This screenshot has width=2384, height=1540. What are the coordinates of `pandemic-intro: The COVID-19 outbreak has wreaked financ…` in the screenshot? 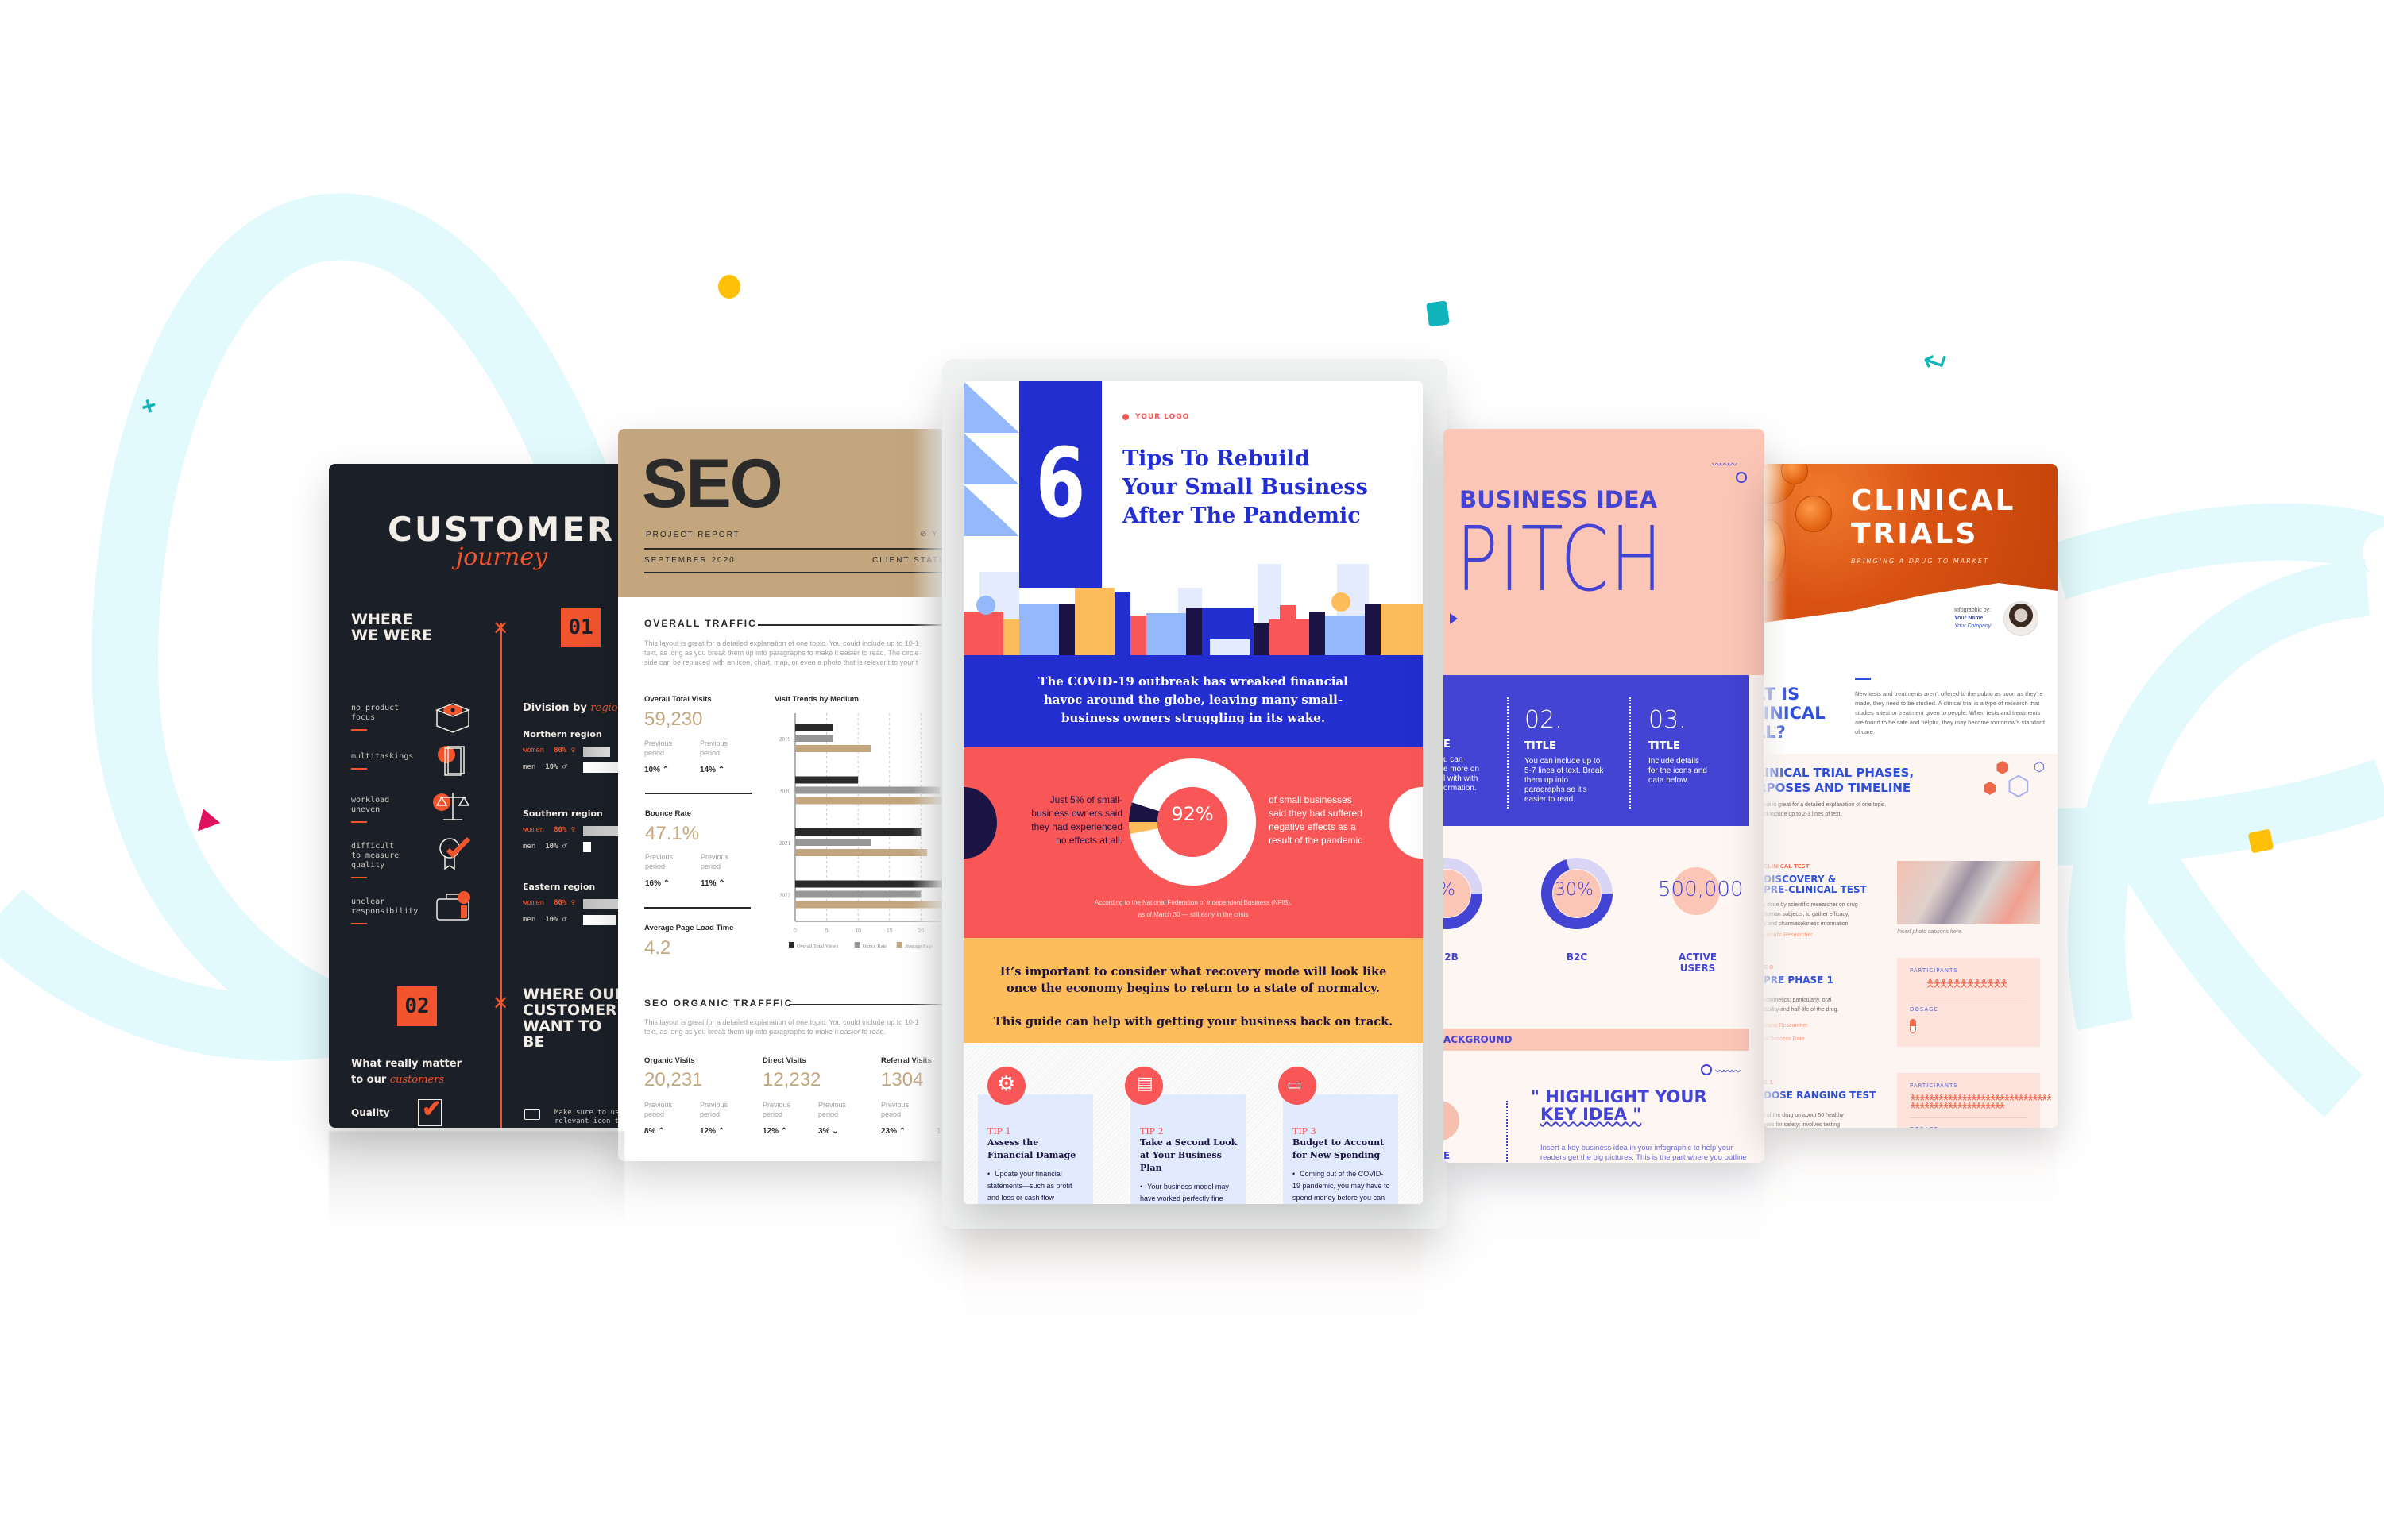 It's located at (1194, 701).